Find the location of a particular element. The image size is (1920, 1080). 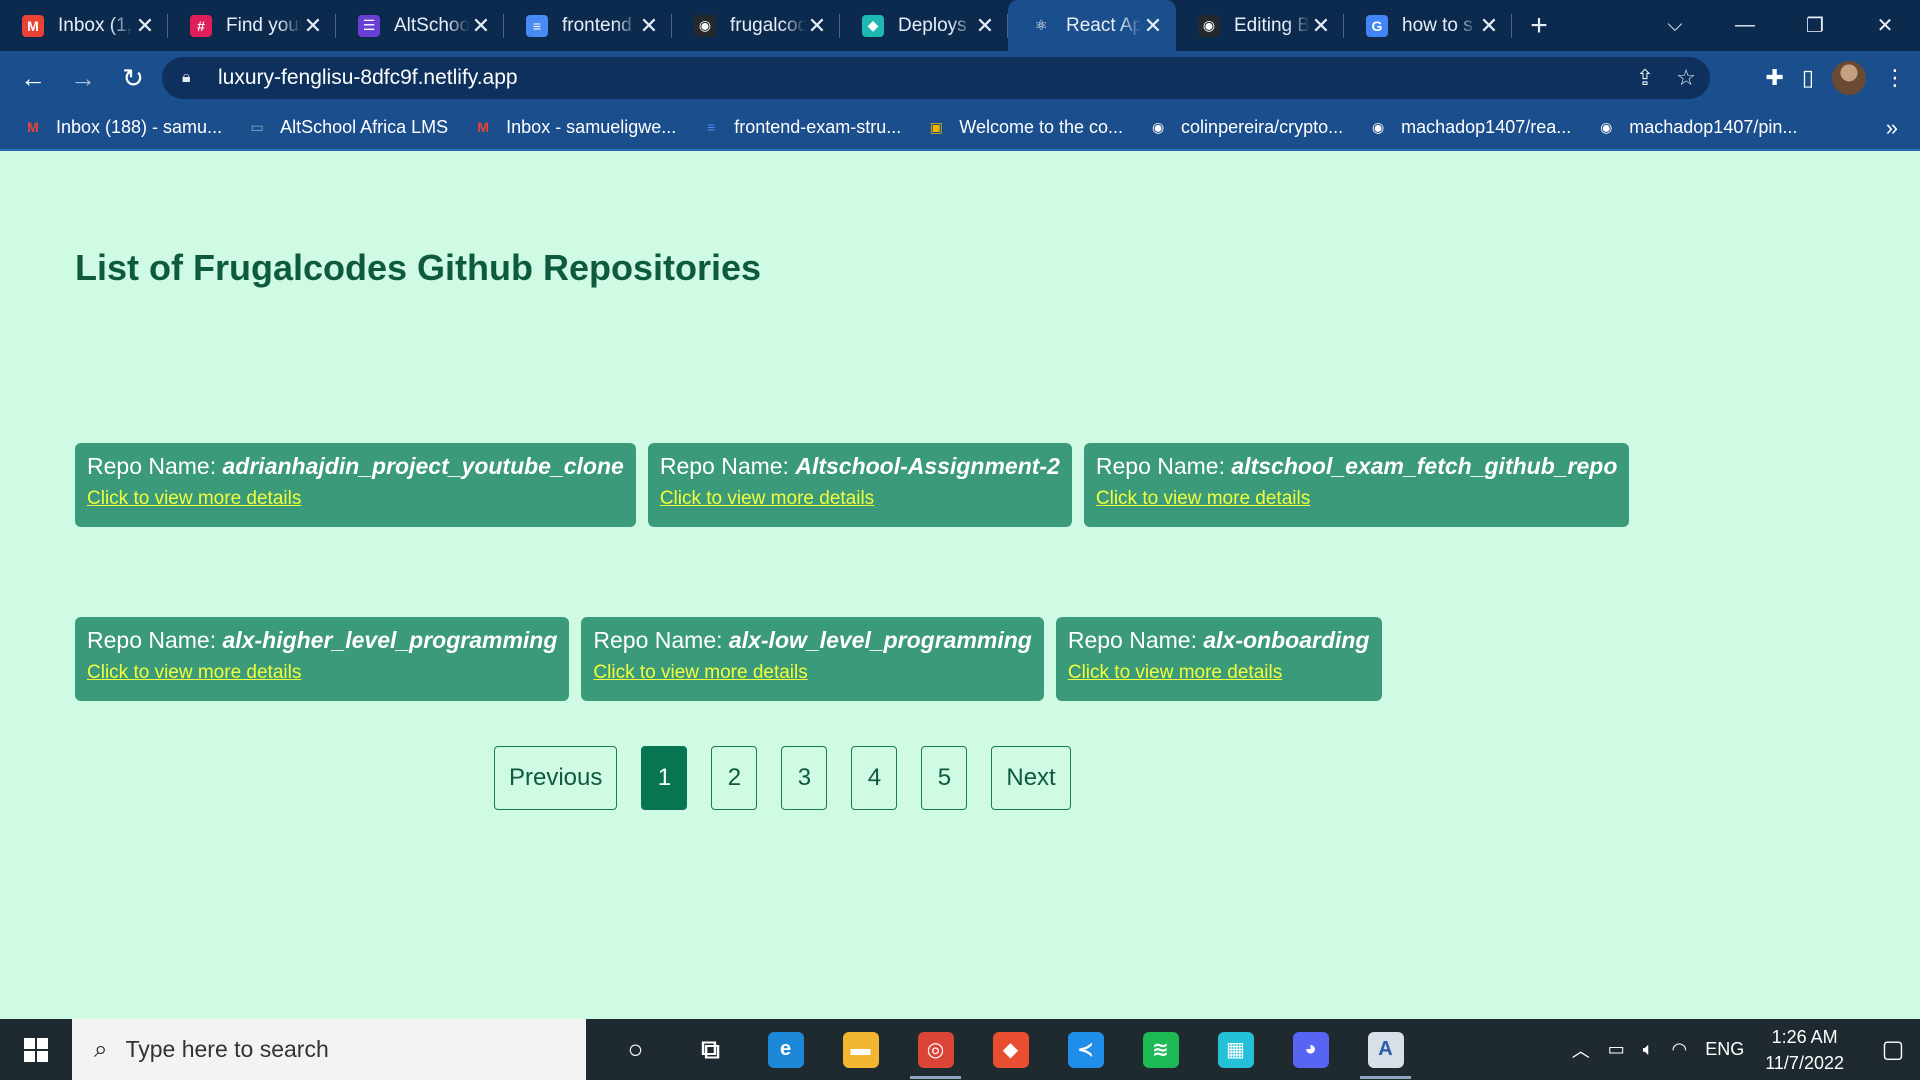

previous-page-button: Previous is located at coordinates (556, 778).